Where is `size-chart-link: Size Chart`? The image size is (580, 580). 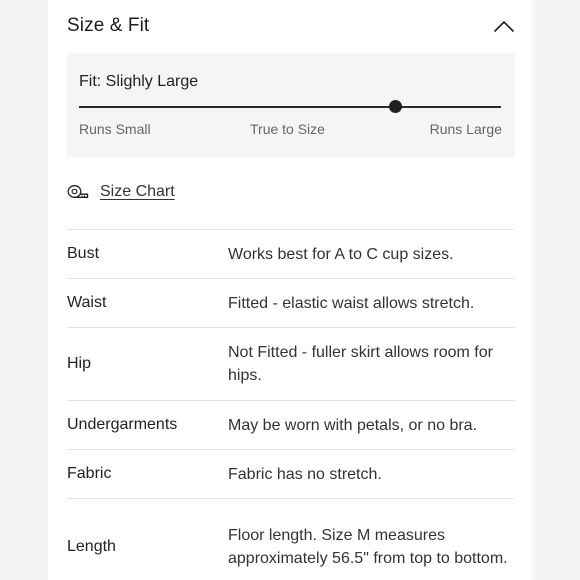 size-chart-link: Size Chart is located at coordinates (121, 192).